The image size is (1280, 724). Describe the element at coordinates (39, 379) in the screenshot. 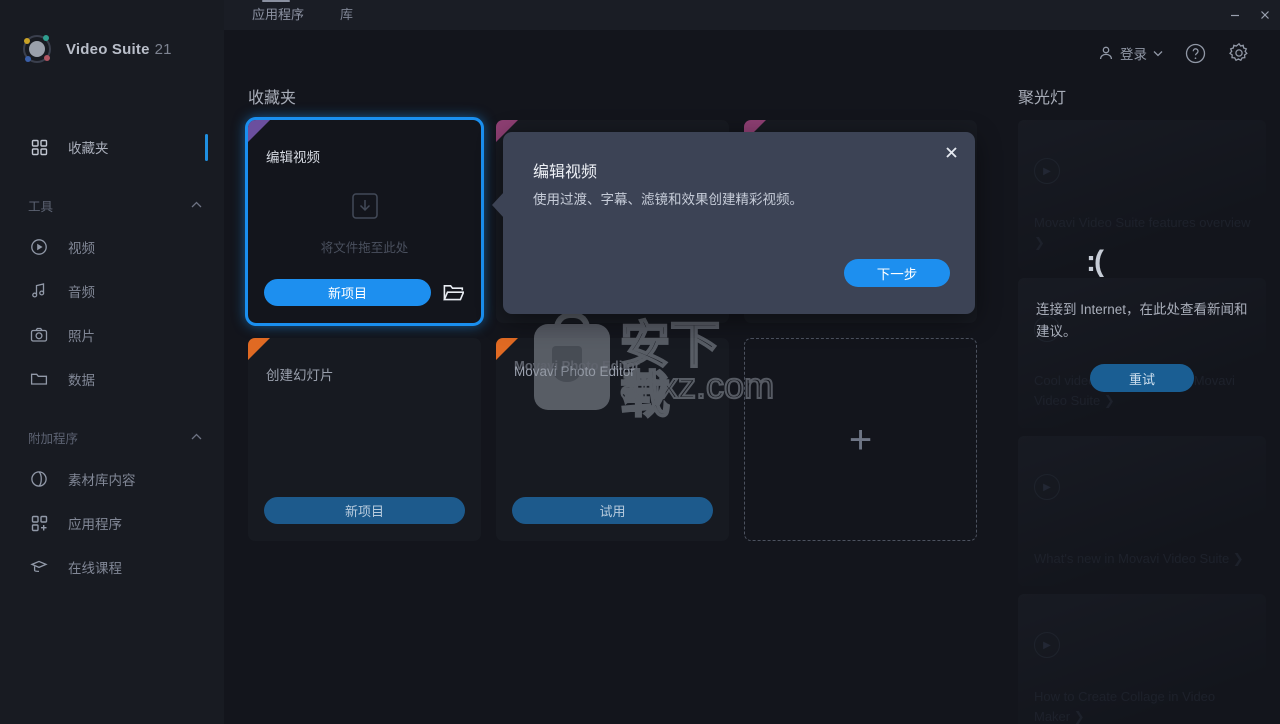

I see `folder-icon` at that location.